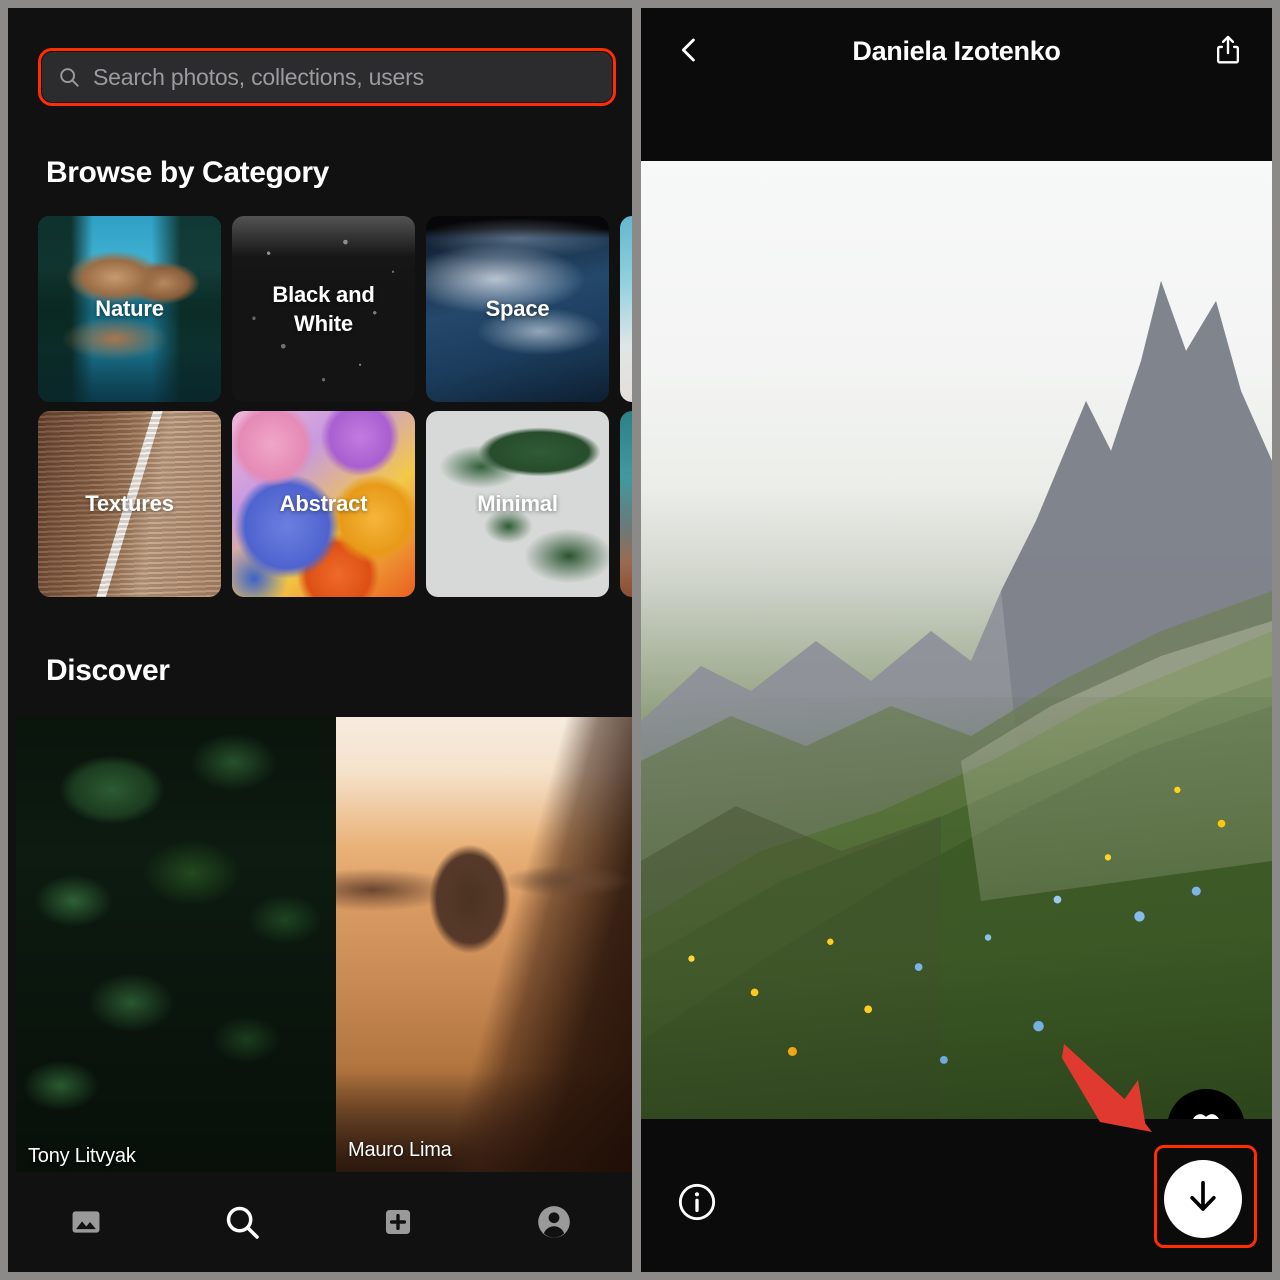  Describe the element at coordinates (956, 83) in the screenshot. I see `navigation-bar: Daniela Izotenko` at that location.